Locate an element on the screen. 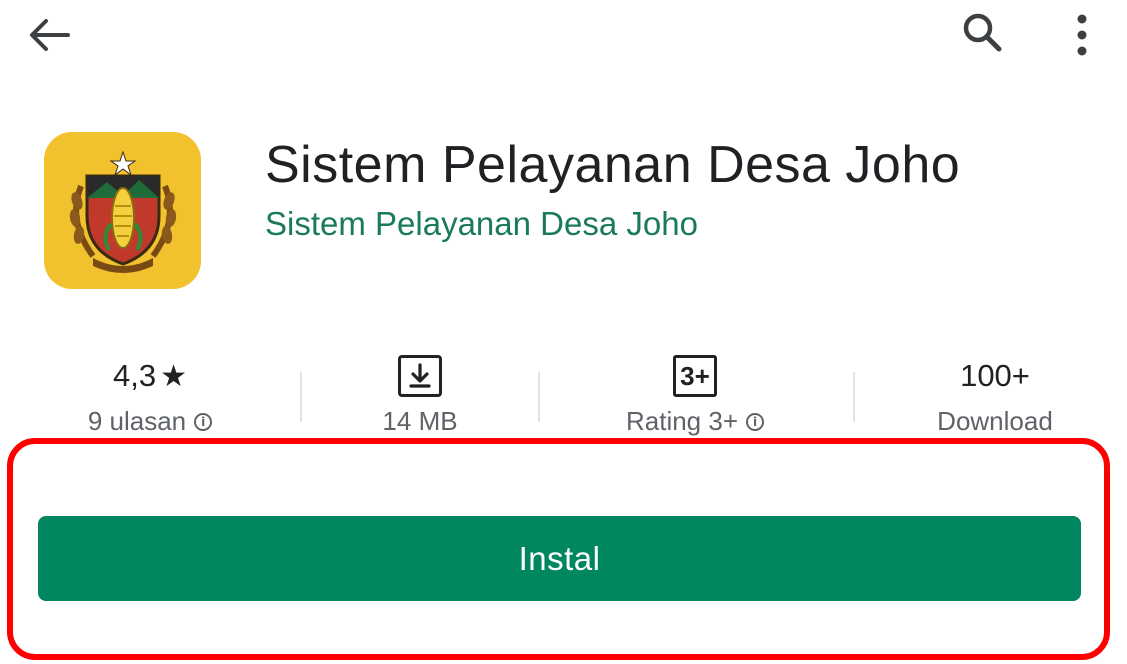  stat-size: 14 MB is located at coordinates (420, 397).